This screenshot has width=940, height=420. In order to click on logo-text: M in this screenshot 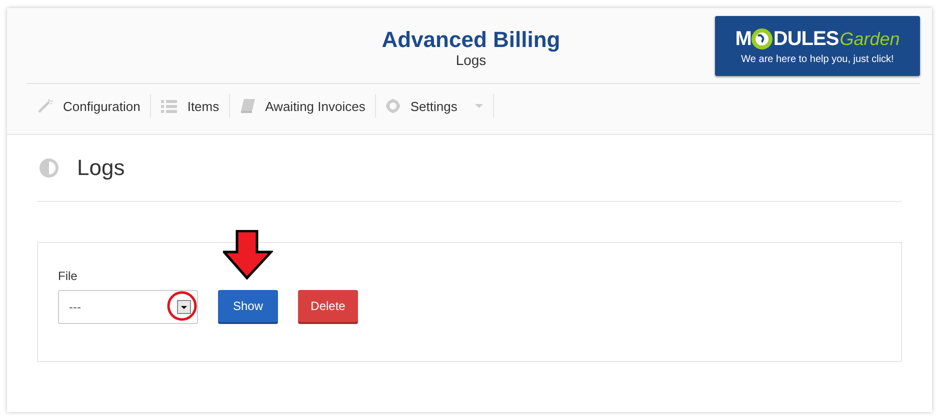, I will do `click(743, 39)`.